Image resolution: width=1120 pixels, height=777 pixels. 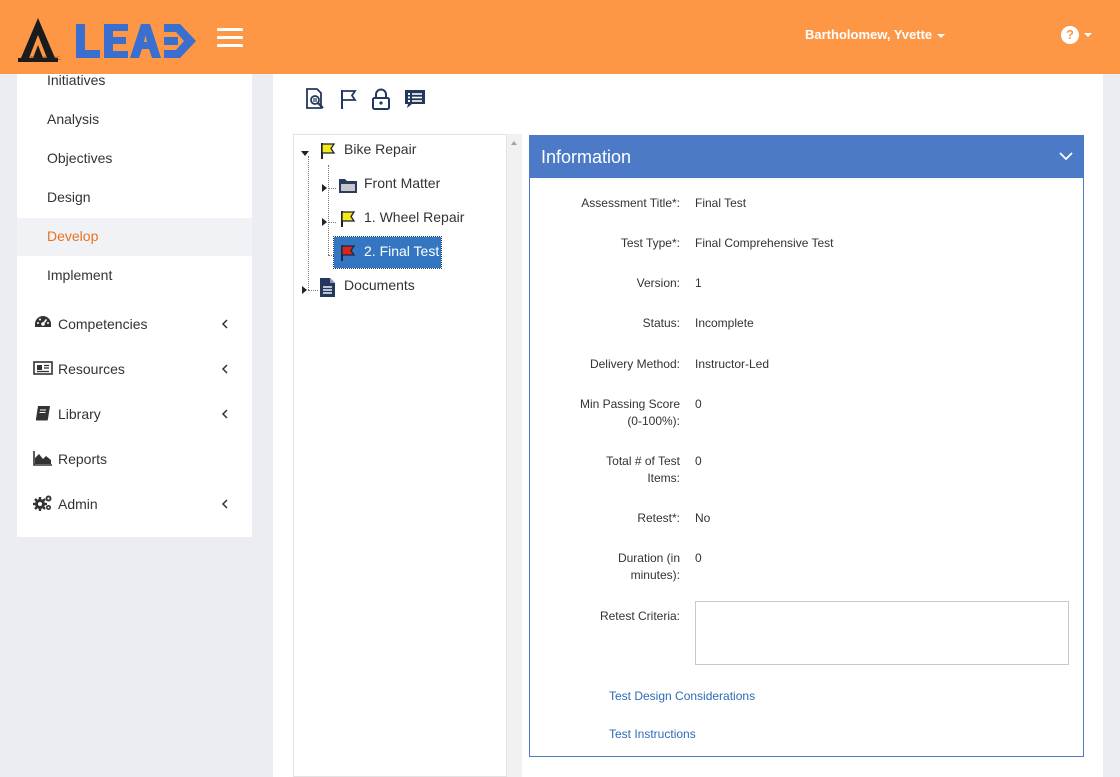 What do you see at coordinates (134, 120) in the screenshot?
I see `sidebar-item-analysis: Analysis` at bounding box center [134, 120].